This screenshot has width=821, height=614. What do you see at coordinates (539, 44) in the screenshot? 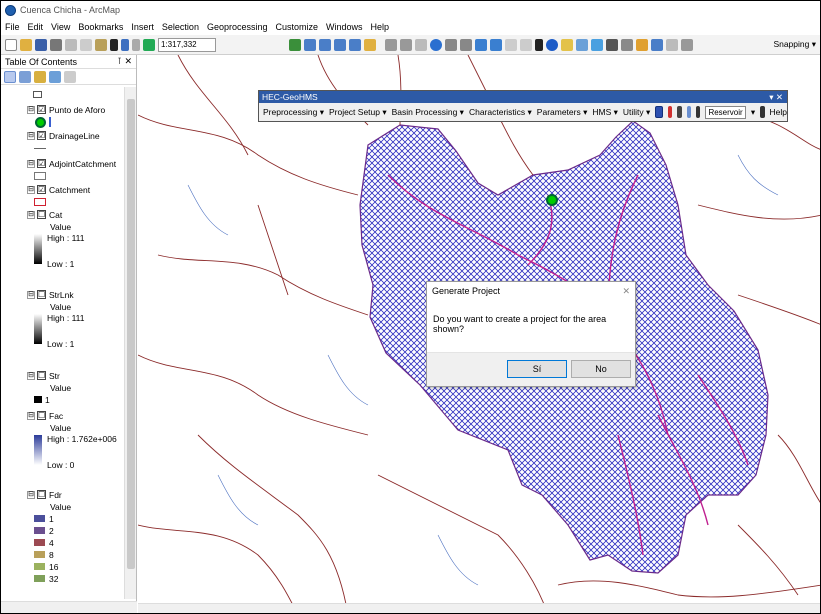
I see `select-elements-icon` at bounding box center [539, 44].